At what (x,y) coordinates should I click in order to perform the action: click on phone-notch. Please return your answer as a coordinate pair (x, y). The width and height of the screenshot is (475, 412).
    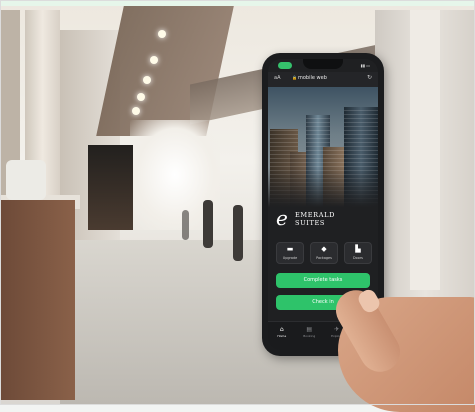
    Looking at the image, I should click on (323, 64).